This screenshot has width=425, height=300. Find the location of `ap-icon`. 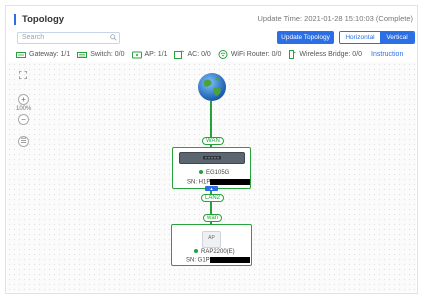

ap-icon is located at coordinates (136, 54).